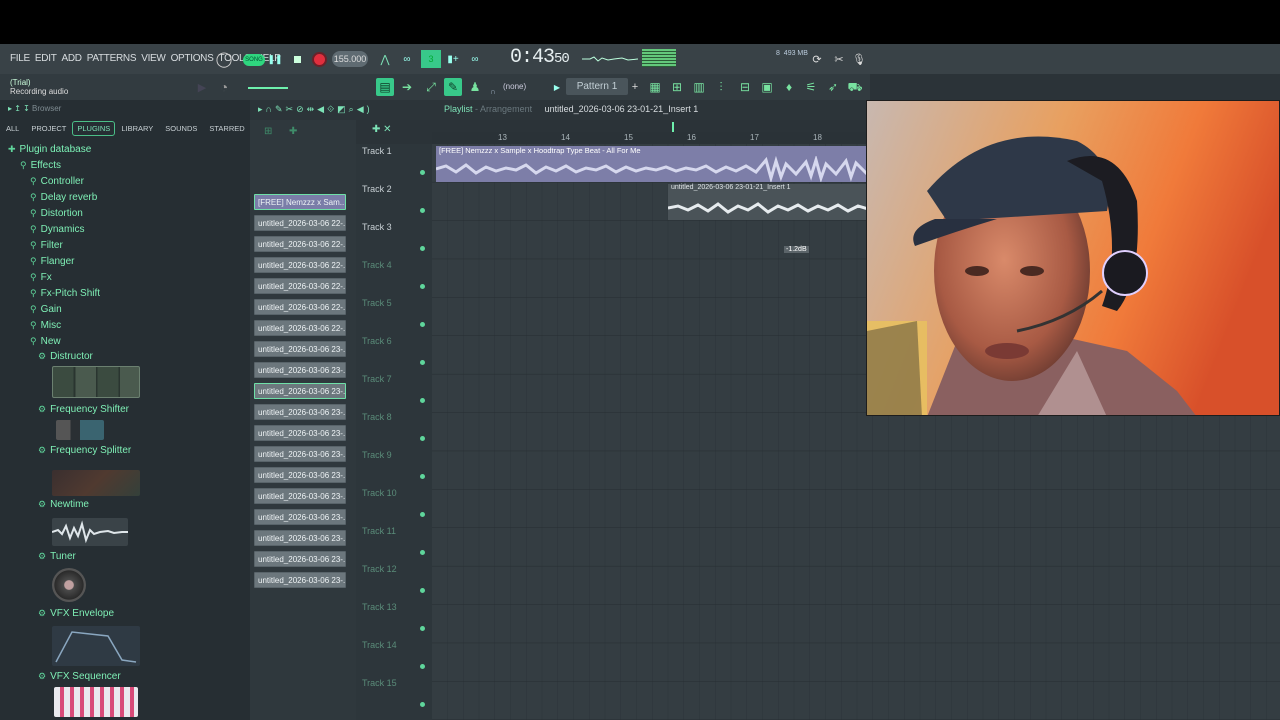 Image resolution: width=1280 pixels, height=720 pixels. I want to click on tab-project: PROJECT, so click(48, 129).